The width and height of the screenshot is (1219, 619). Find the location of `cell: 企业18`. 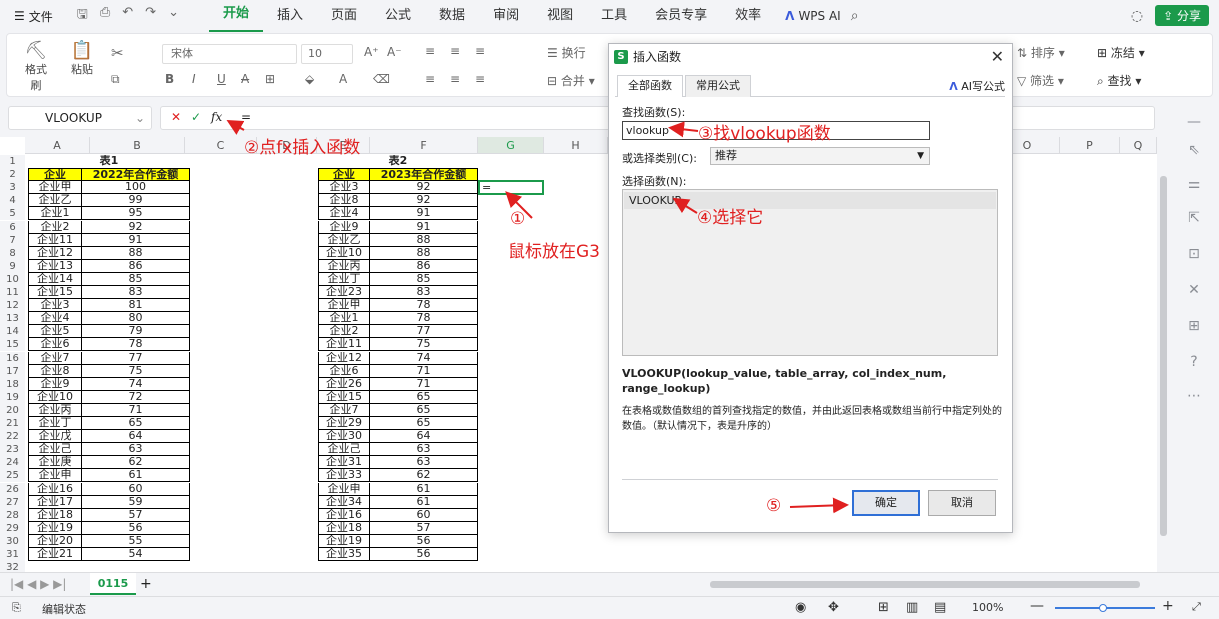

cell: 企业18 is located at coordinates (344, 528).